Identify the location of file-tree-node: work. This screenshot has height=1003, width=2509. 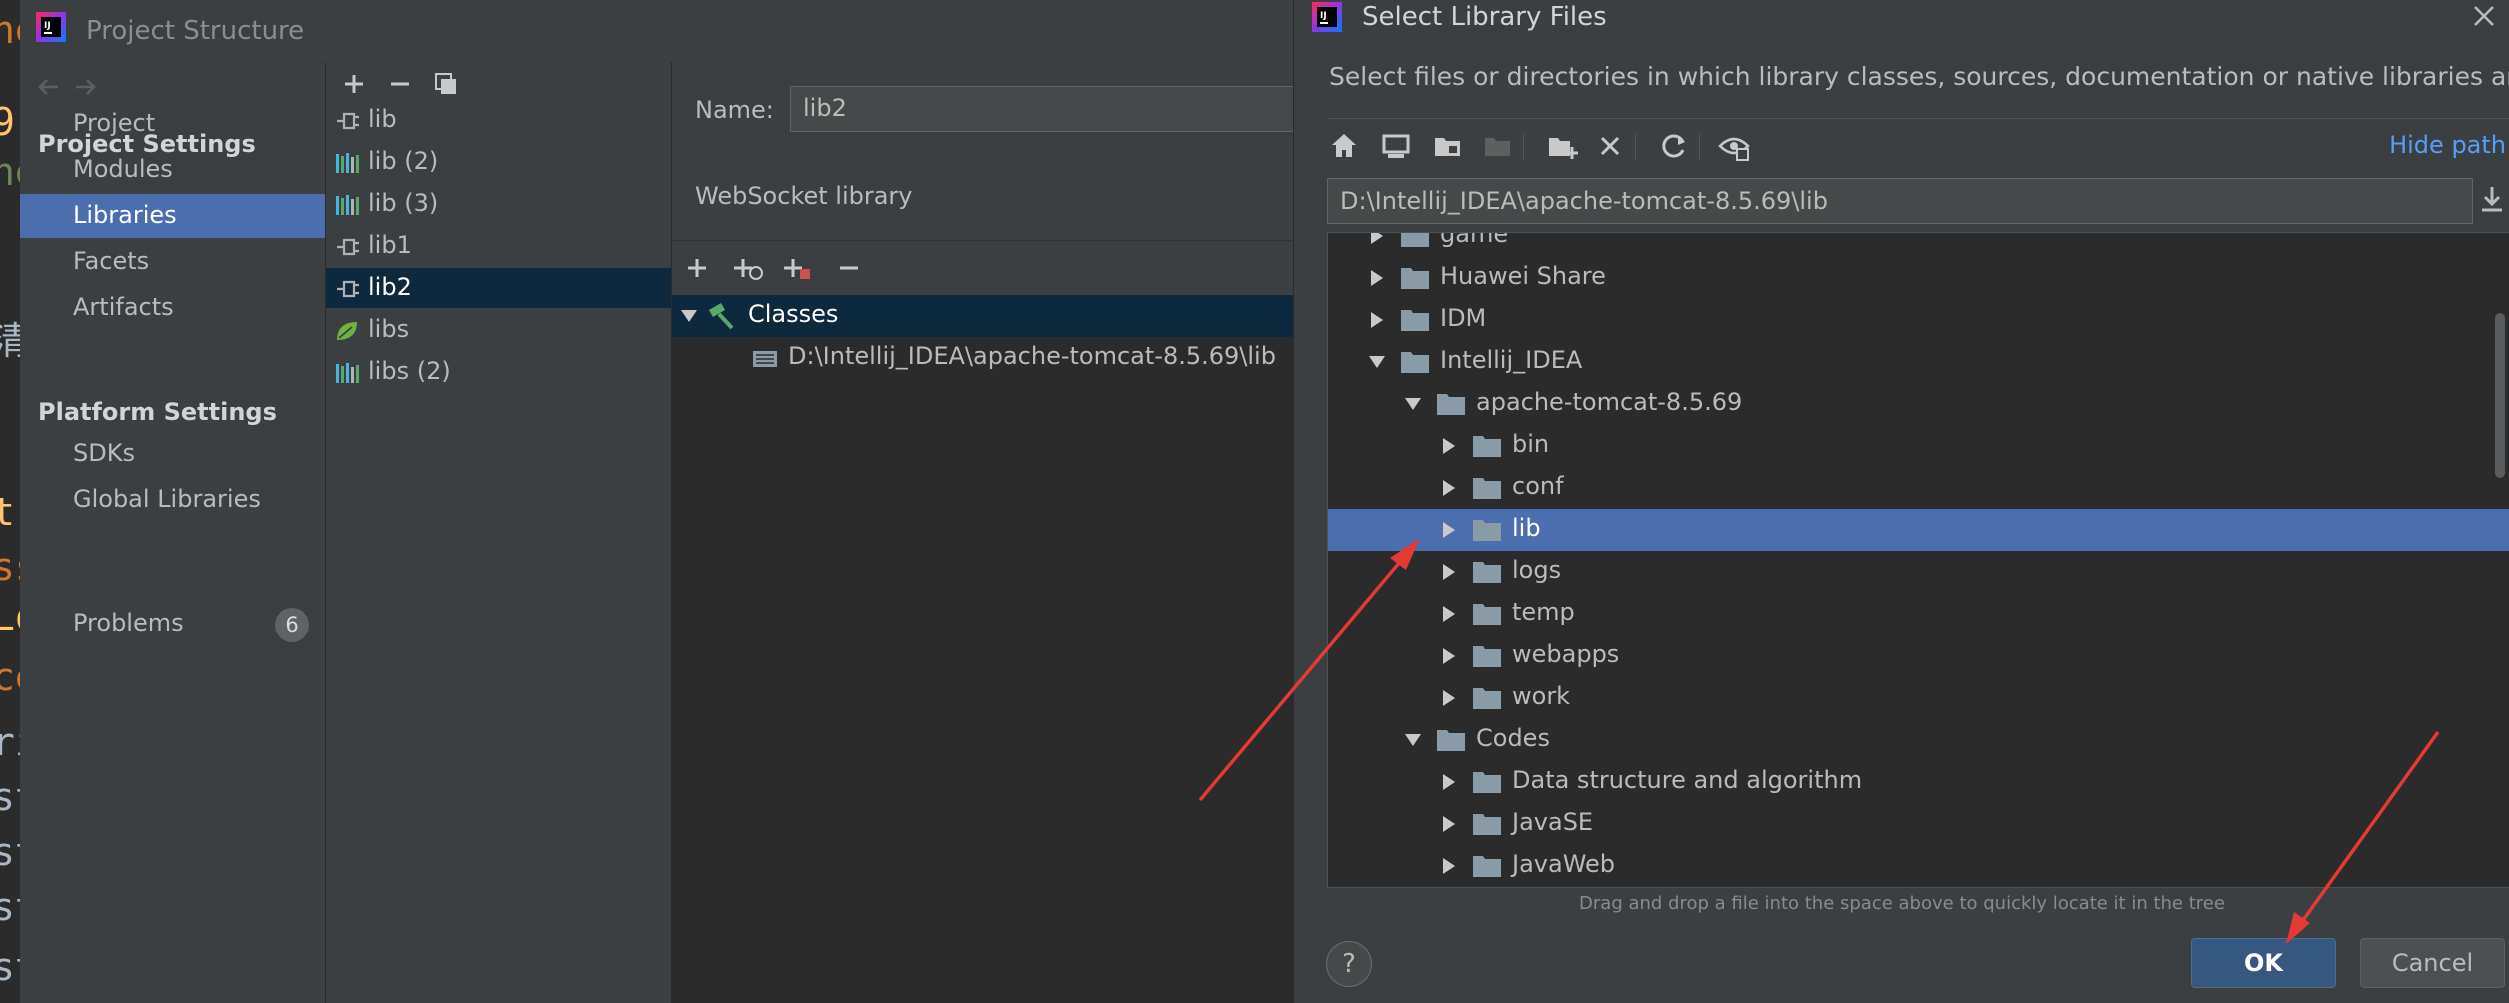
(1918, 698).